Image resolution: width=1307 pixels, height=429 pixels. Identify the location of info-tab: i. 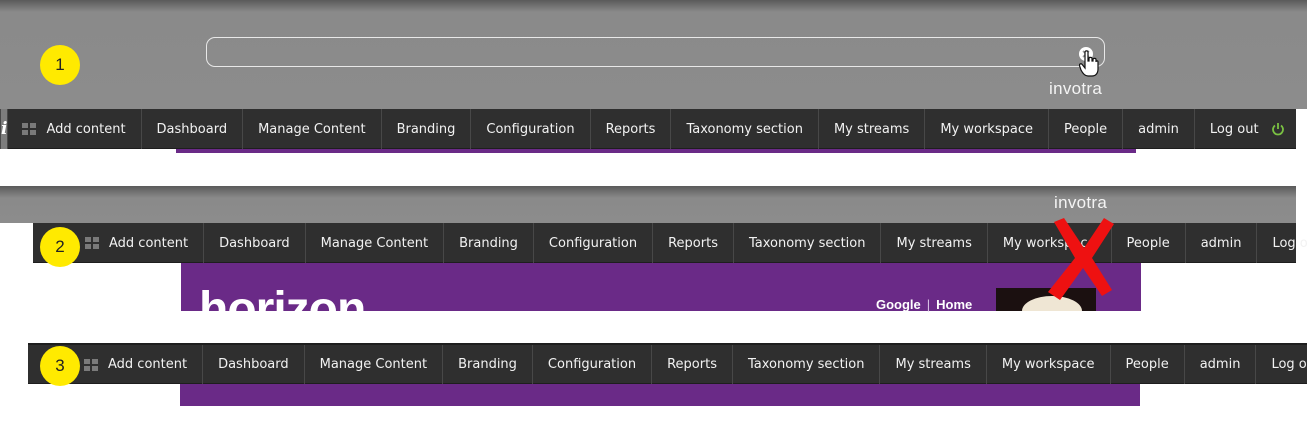
(5, 129).